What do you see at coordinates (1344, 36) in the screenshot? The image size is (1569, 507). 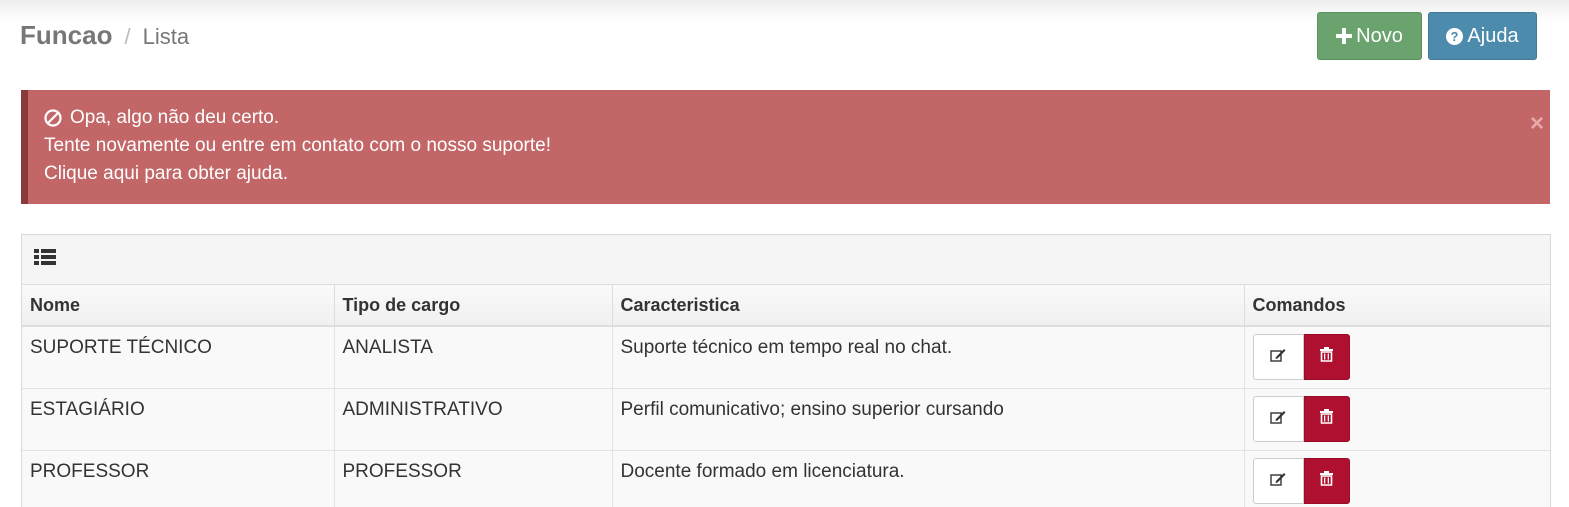 I see `plus-icon` at bounding box center [1344, 36].